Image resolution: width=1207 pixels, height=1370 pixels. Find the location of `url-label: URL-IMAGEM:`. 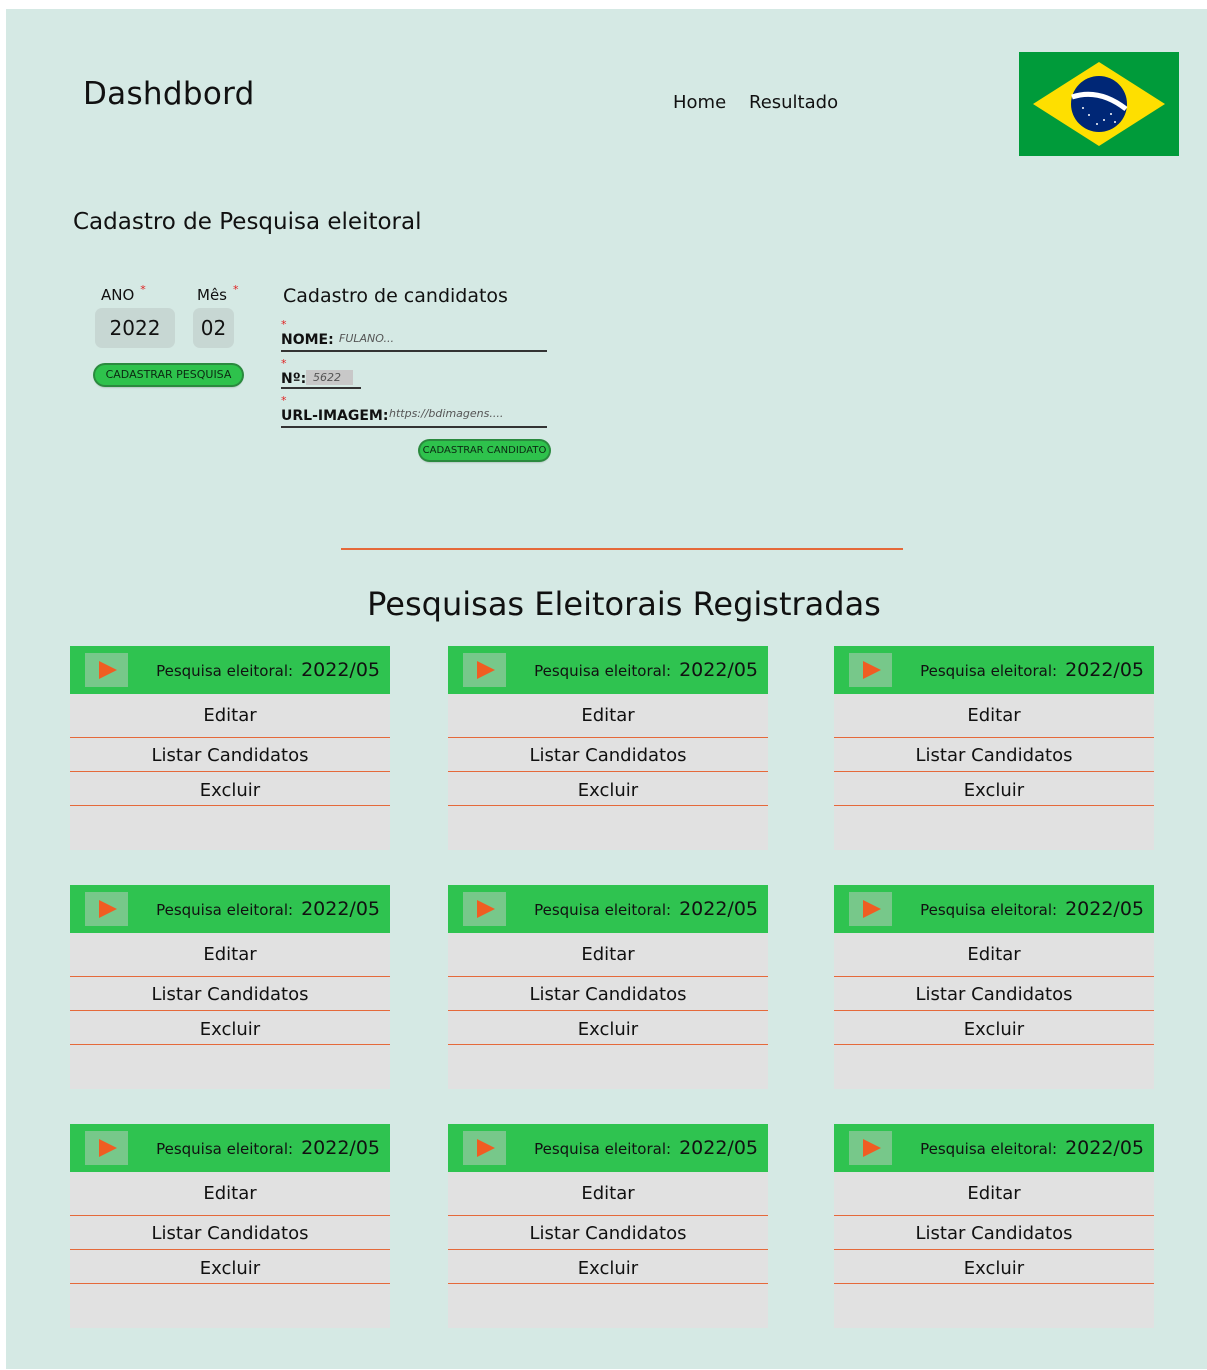

url-label: URL-IMAGEM: is located at coordinates (335, 416).